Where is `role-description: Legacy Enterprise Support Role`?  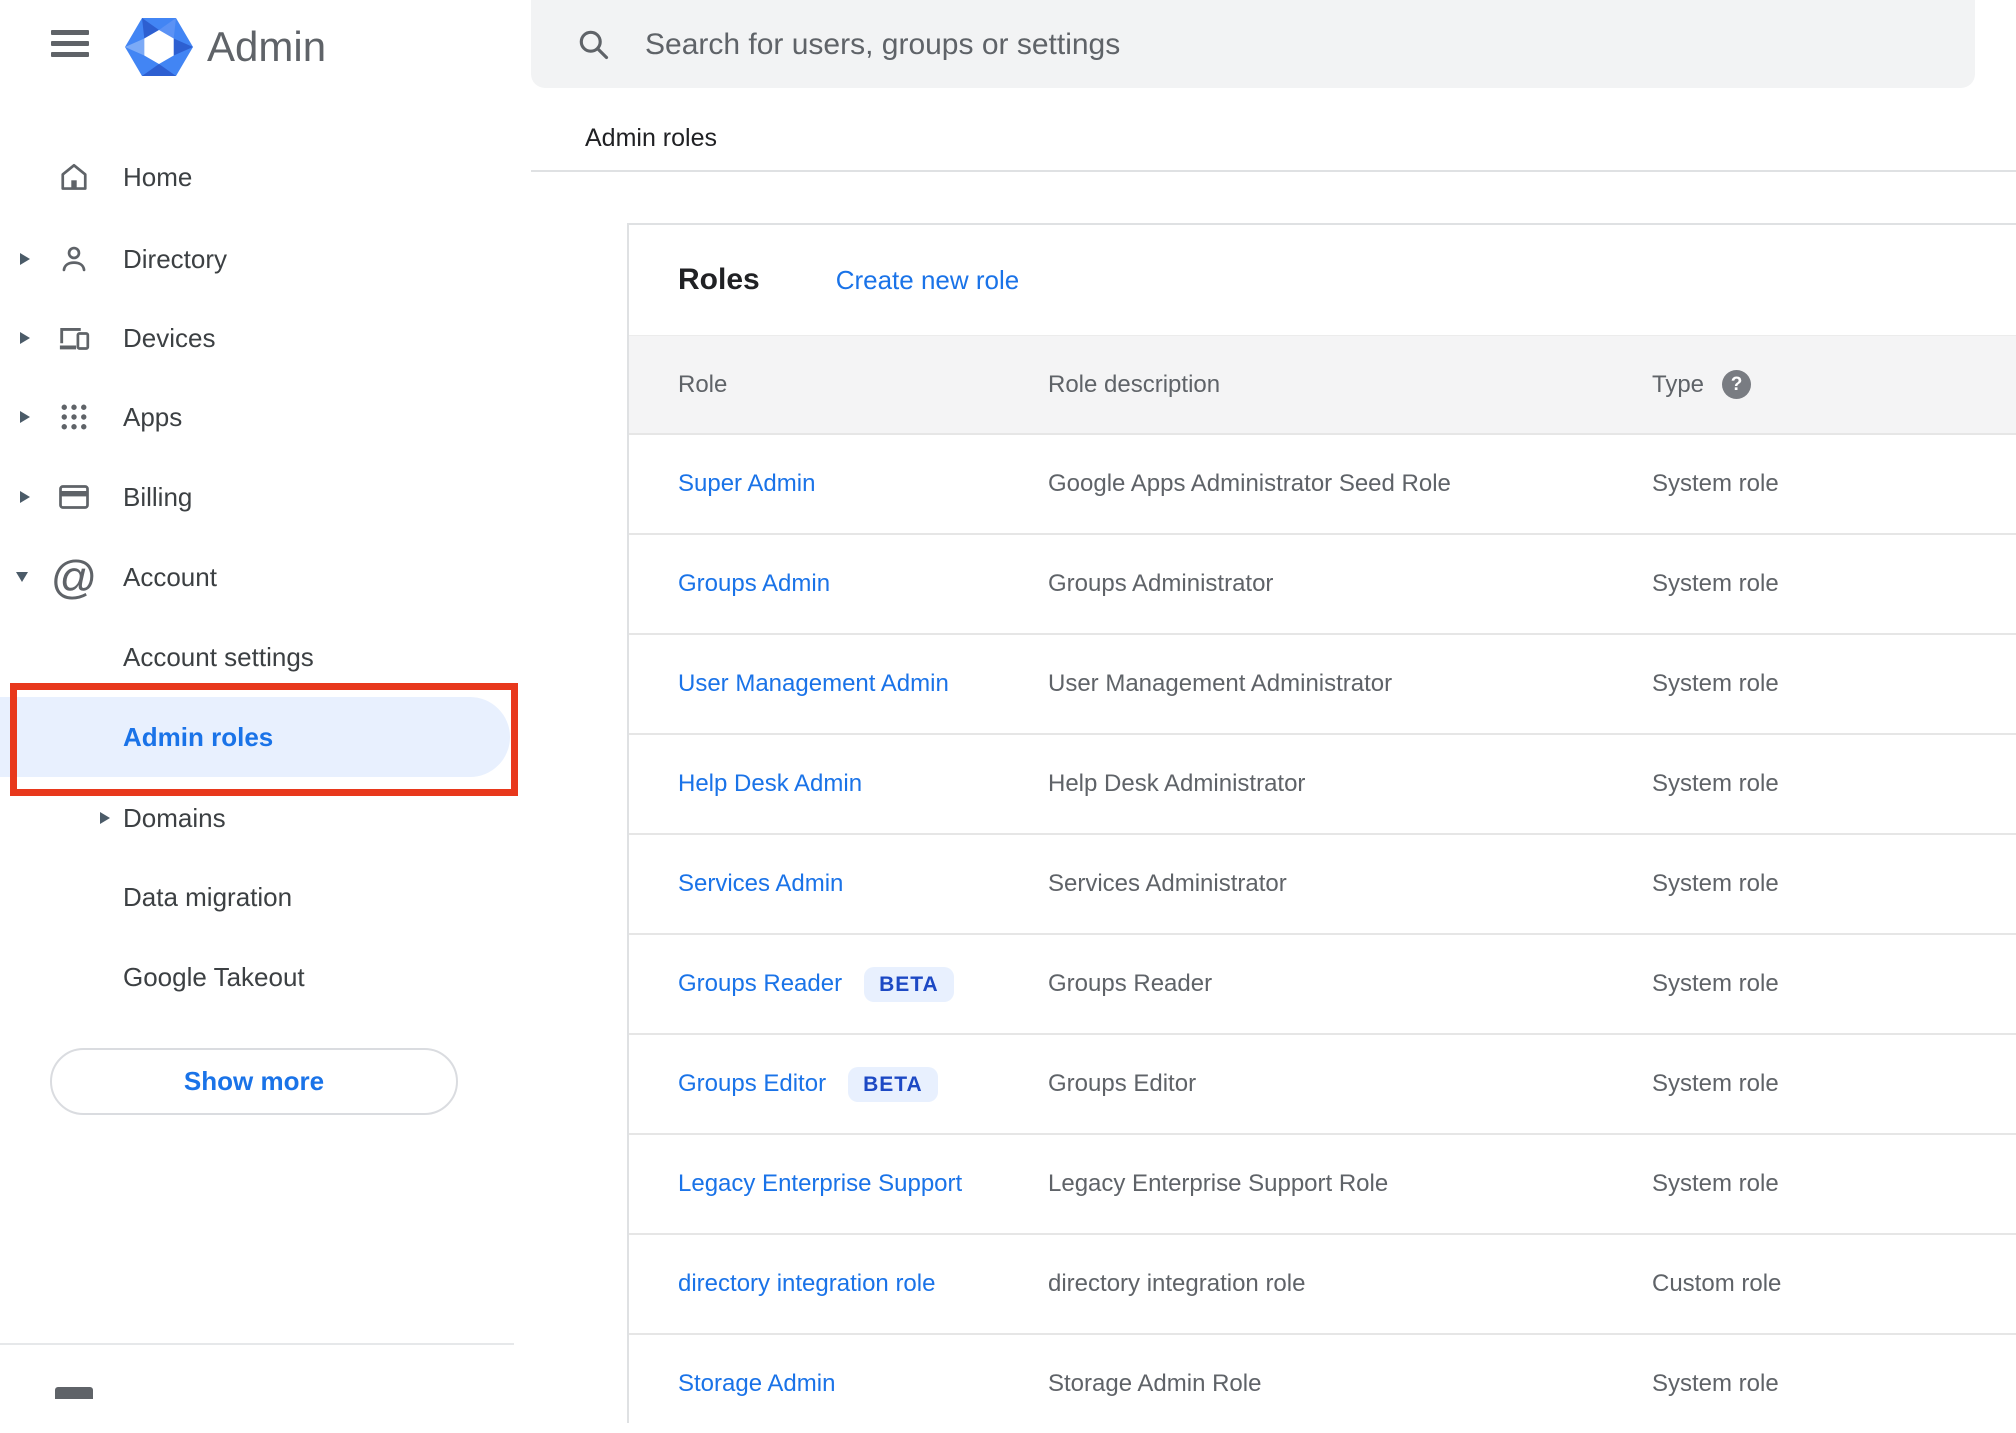
role-description: Legacy Enterprise Support Role is located at coordinates (1218, 1183).